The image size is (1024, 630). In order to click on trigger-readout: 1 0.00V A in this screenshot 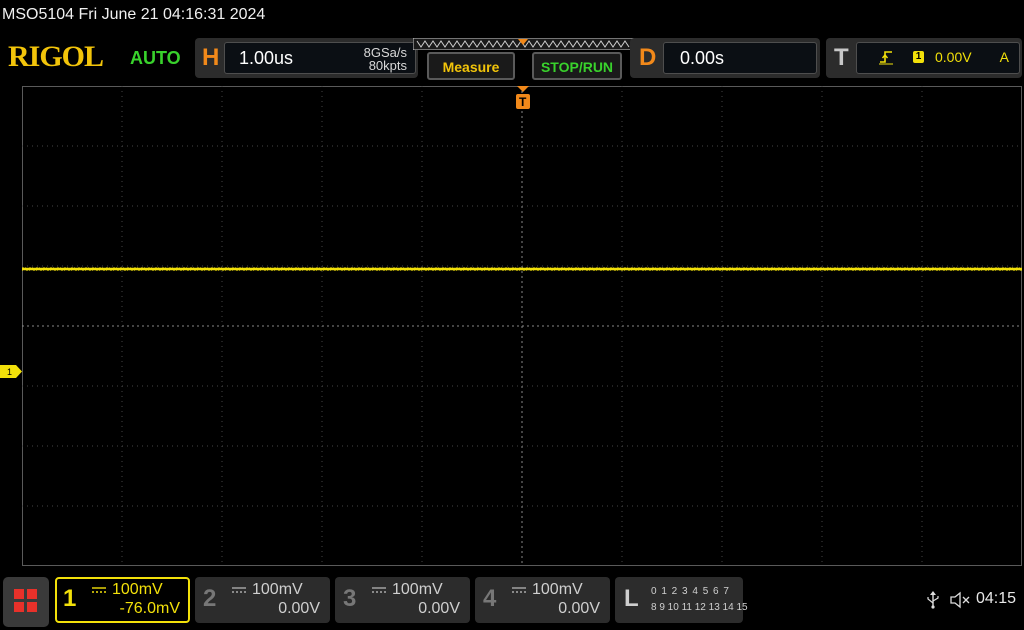, I will do `click(938, 58)`.